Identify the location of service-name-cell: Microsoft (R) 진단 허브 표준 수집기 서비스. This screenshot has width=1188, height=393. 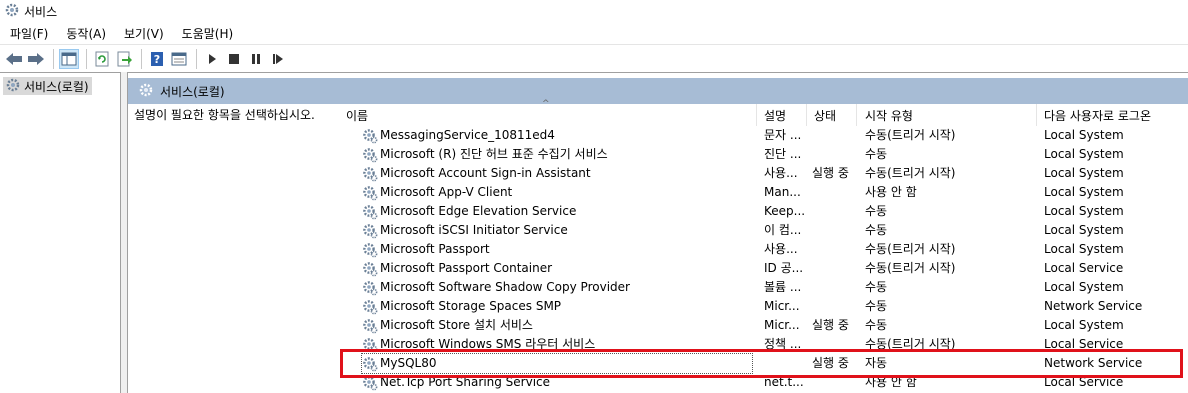
(557, 154).